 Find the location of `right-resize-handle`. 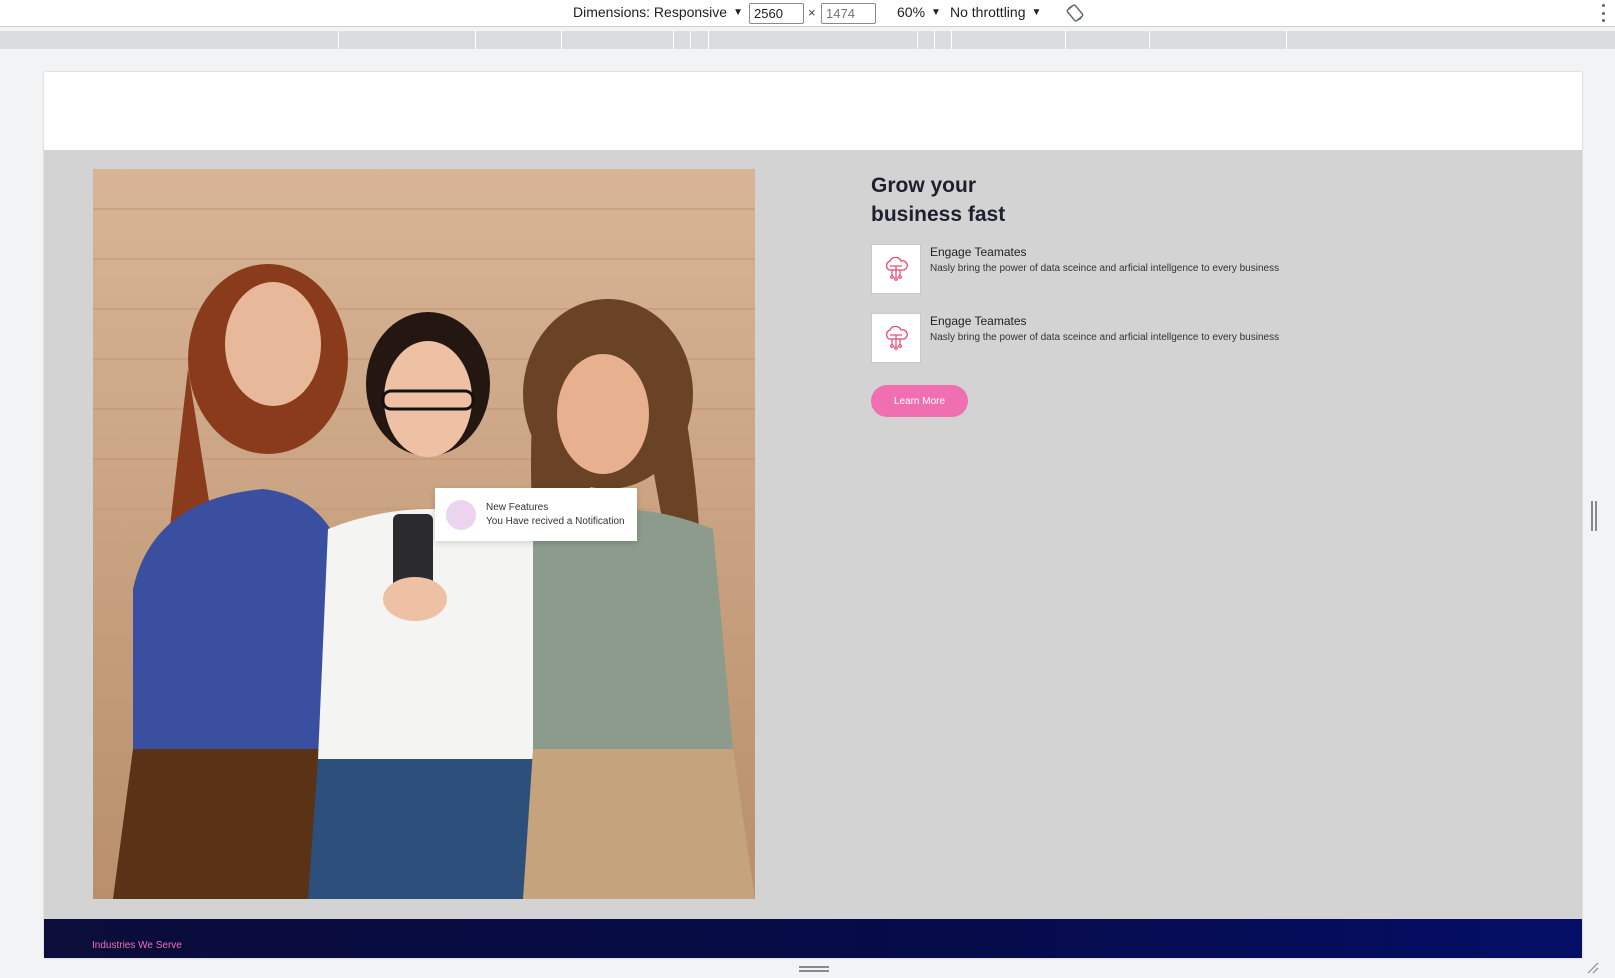

right-resize-handle is located at coordinates (1594, 516).